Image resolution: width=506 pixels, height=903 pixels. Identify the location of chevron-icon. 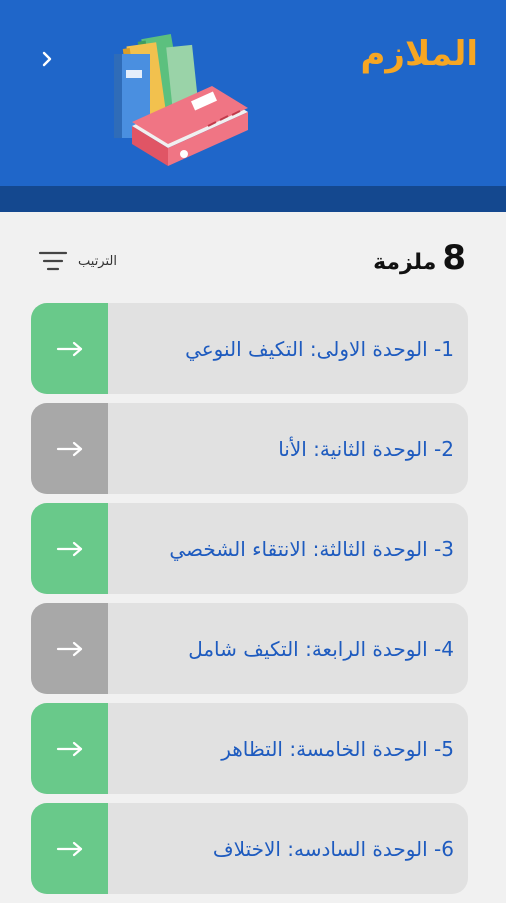
(47, 59).